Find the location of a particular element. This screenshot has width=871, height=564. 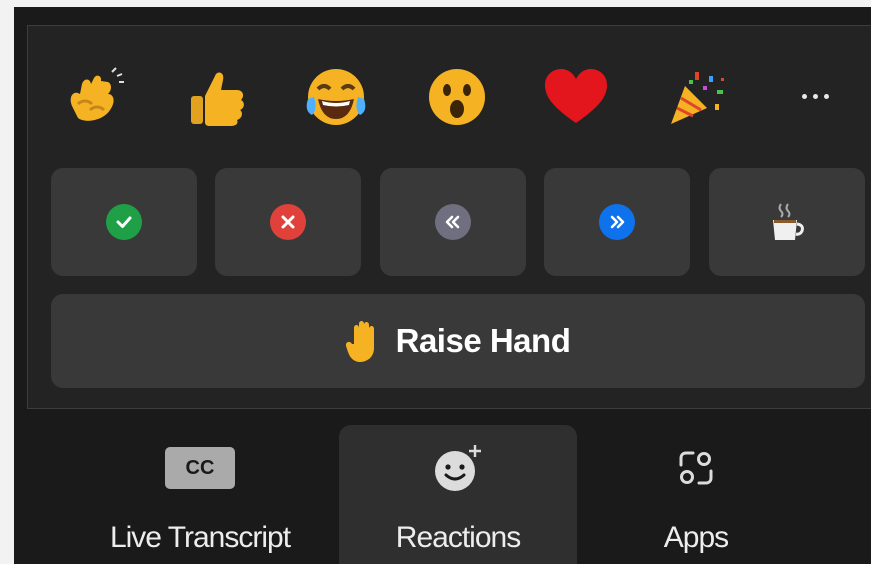

heart-icon is located at coordinates (576, 96).